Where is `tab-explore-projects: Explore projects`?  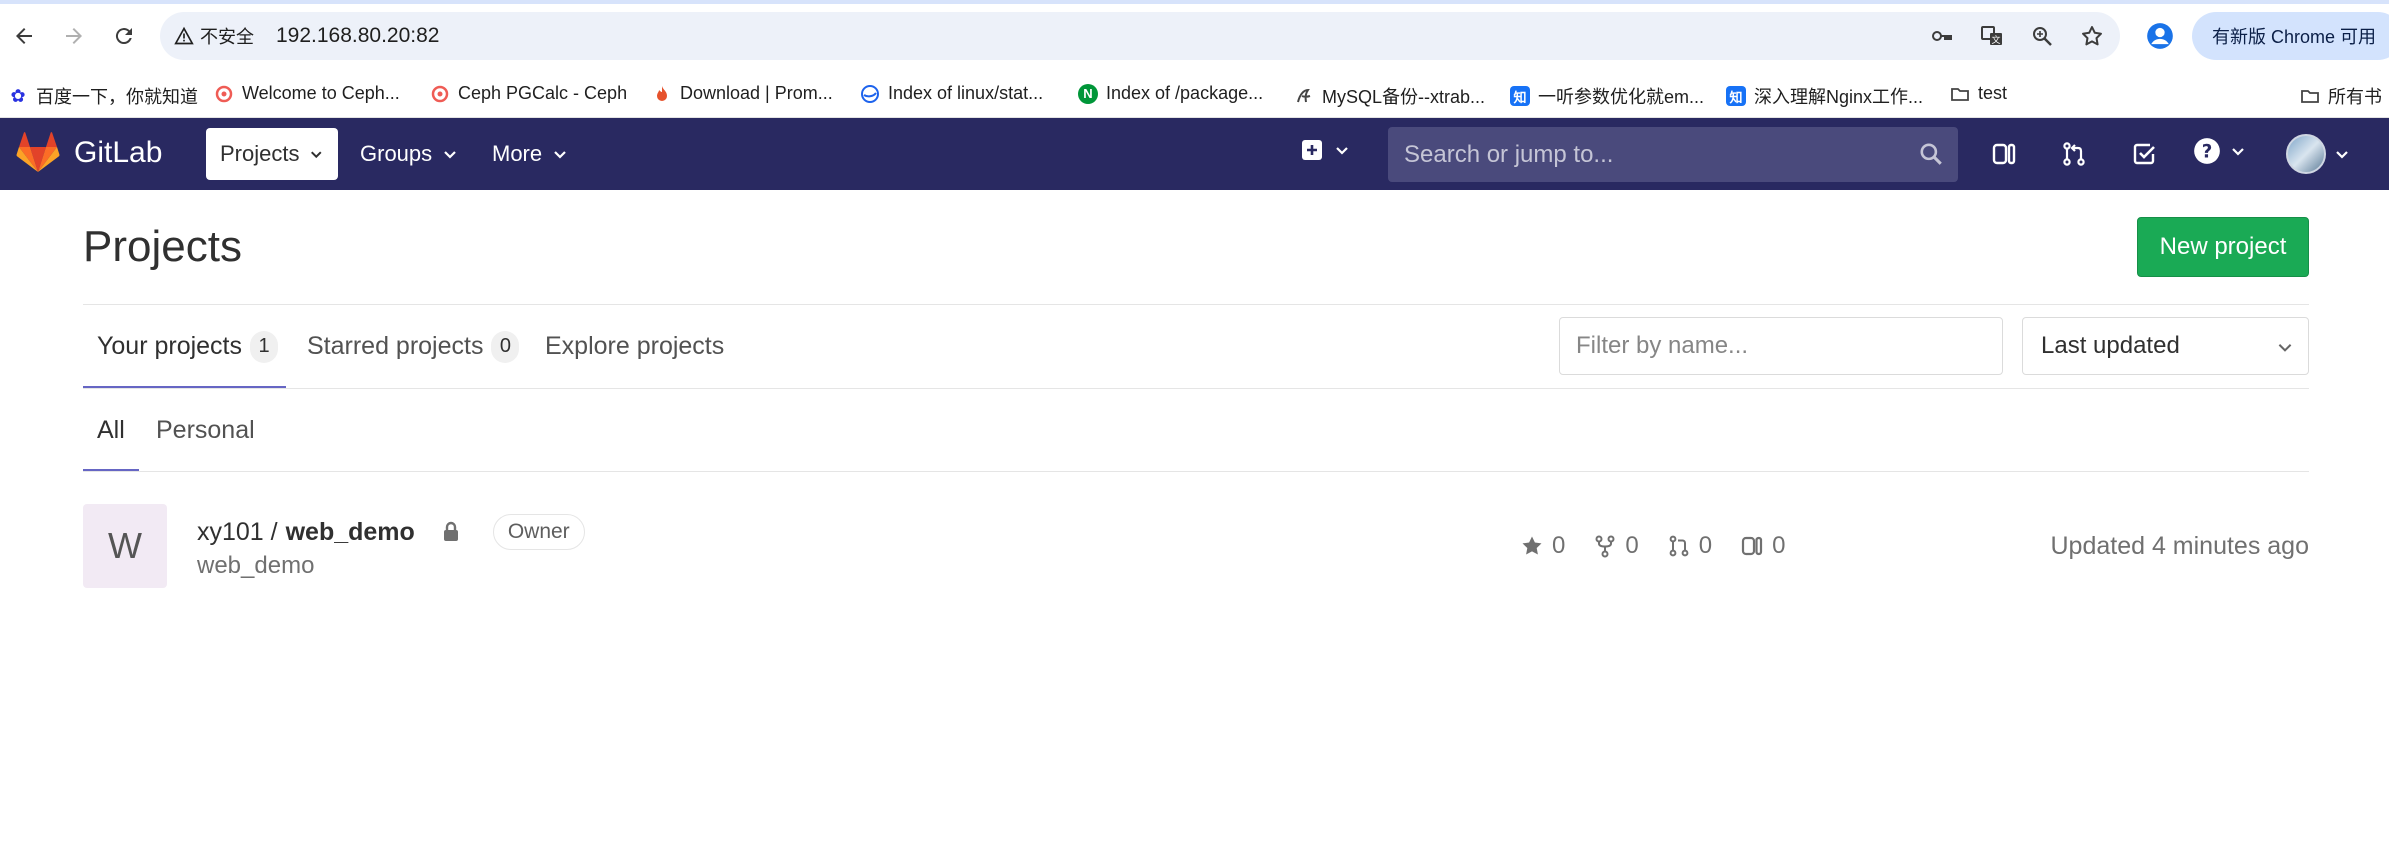
tab-explore-projects: Explore projects is located at coordinates (634, 346).